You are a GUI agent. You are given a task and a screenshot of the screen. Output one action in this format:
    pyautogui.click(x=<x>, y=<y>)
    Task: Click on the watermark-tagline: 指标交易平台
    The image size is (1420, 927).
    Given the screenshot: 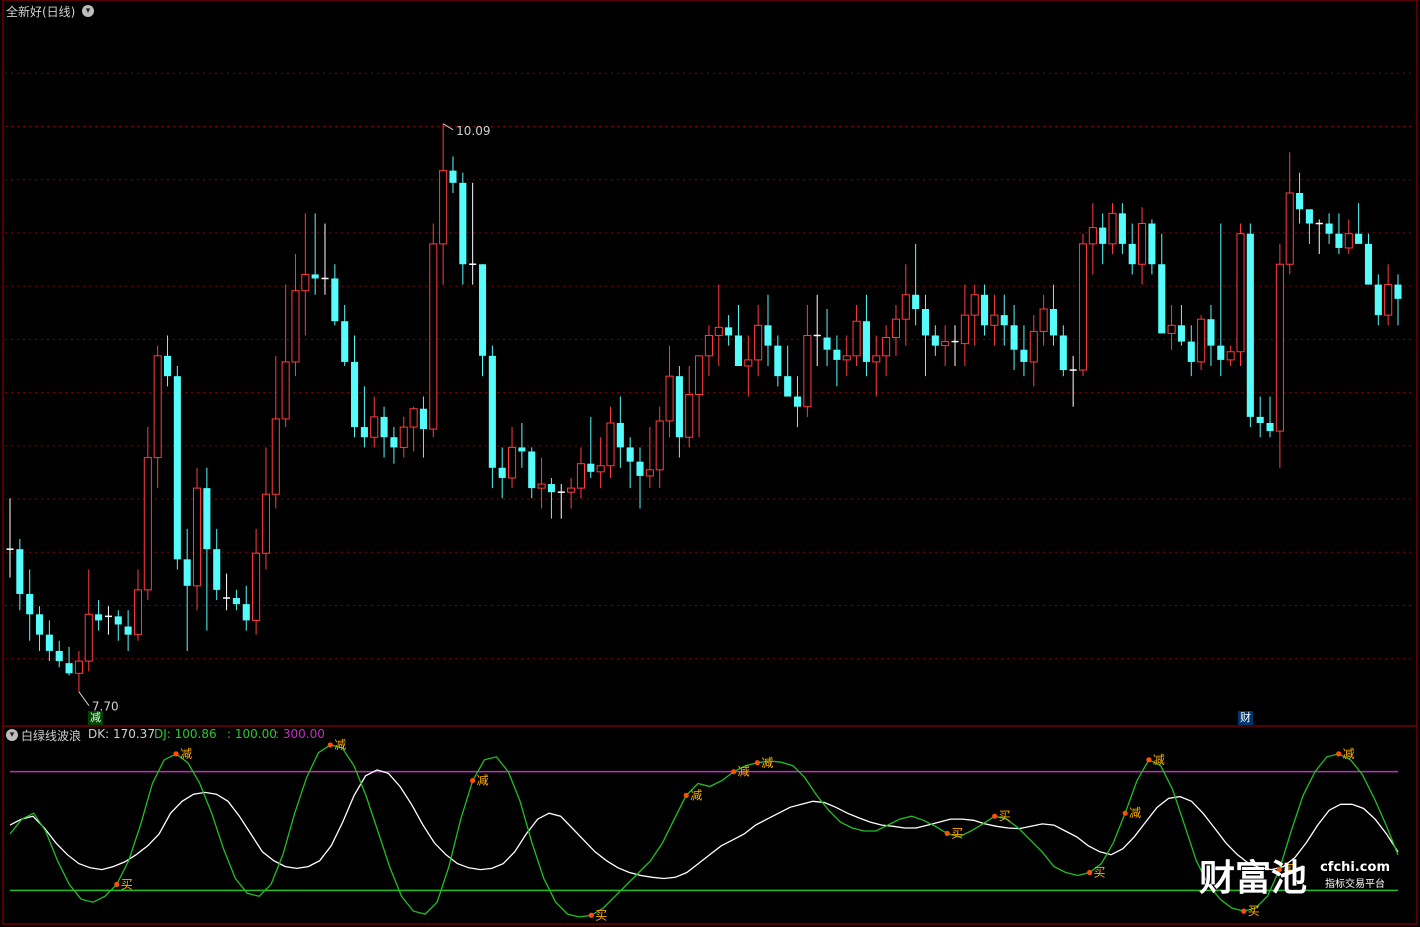 What is the action you would take?
    pyautogui.click(x=1355, y=884)
    